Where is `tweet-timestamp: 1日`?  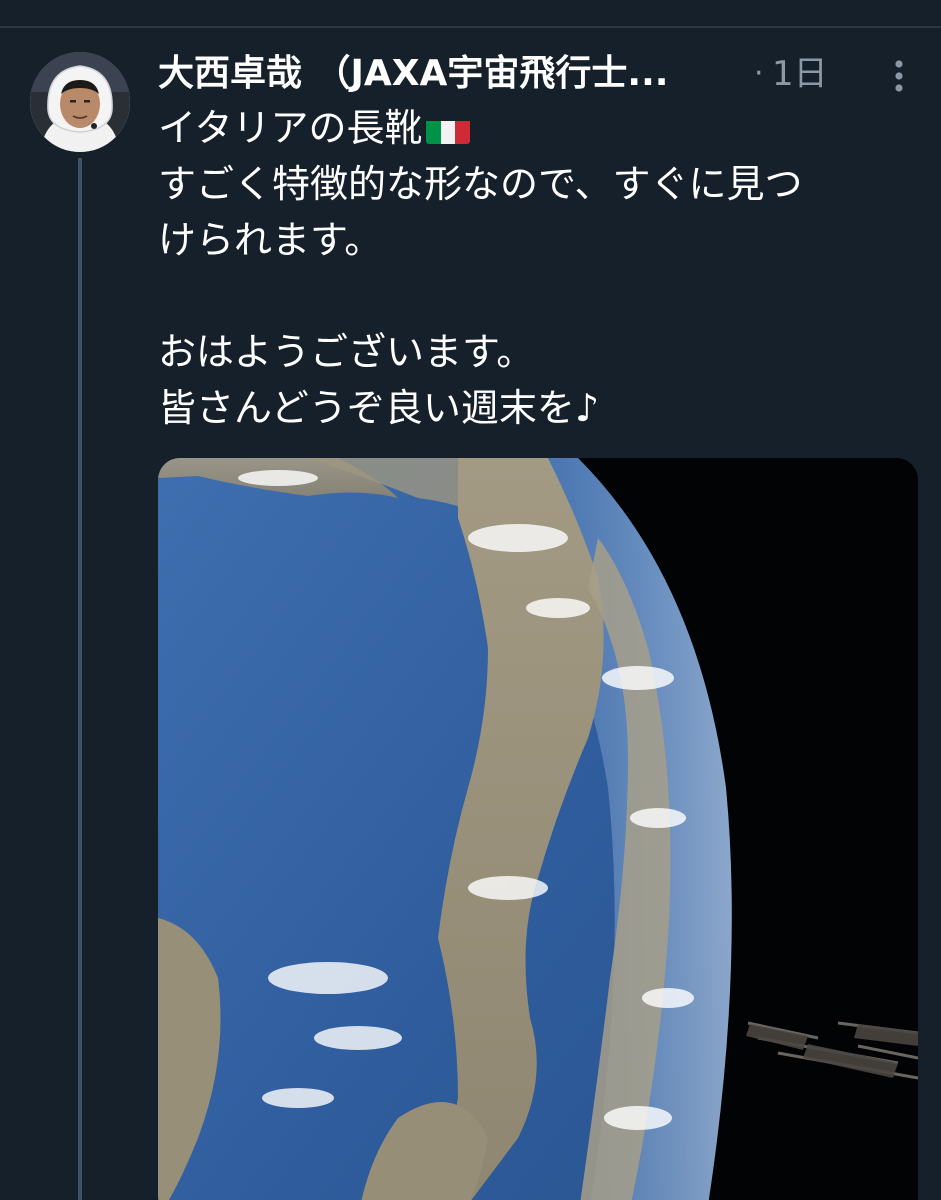
tweet-timestamp: 1日 is located at coordinates (800, 74).